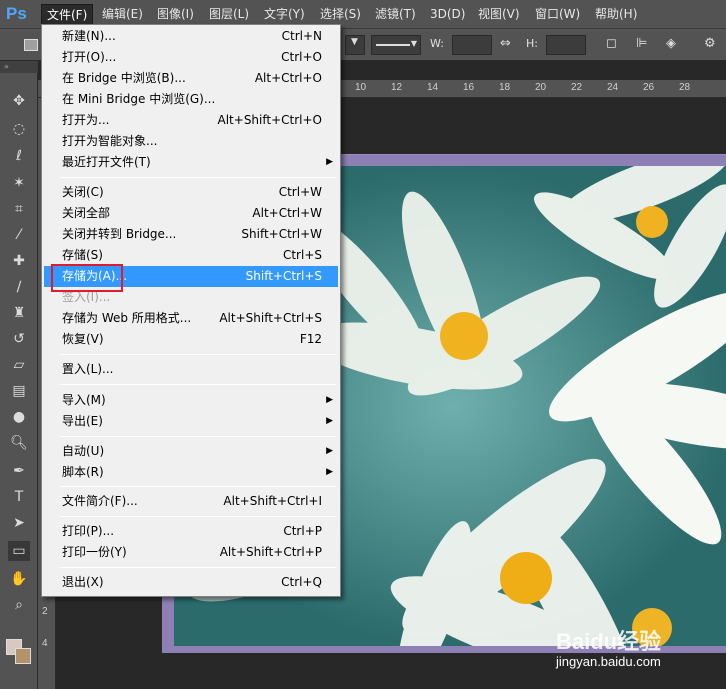  What do you see at coordinates (191, 192) in the screenshot?
I see `menu-item-close: 关闭(C) Ctrl+W` at bounding box center [191, 192].